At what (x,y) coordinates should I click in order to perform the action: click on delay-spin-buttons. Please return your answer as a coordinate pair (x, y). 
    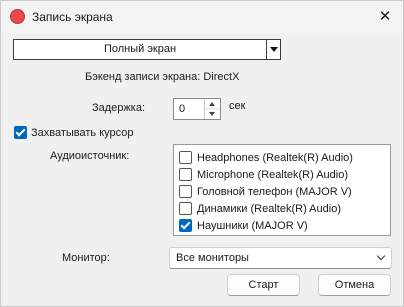
    Looking at the image, I should click on (212, 109).